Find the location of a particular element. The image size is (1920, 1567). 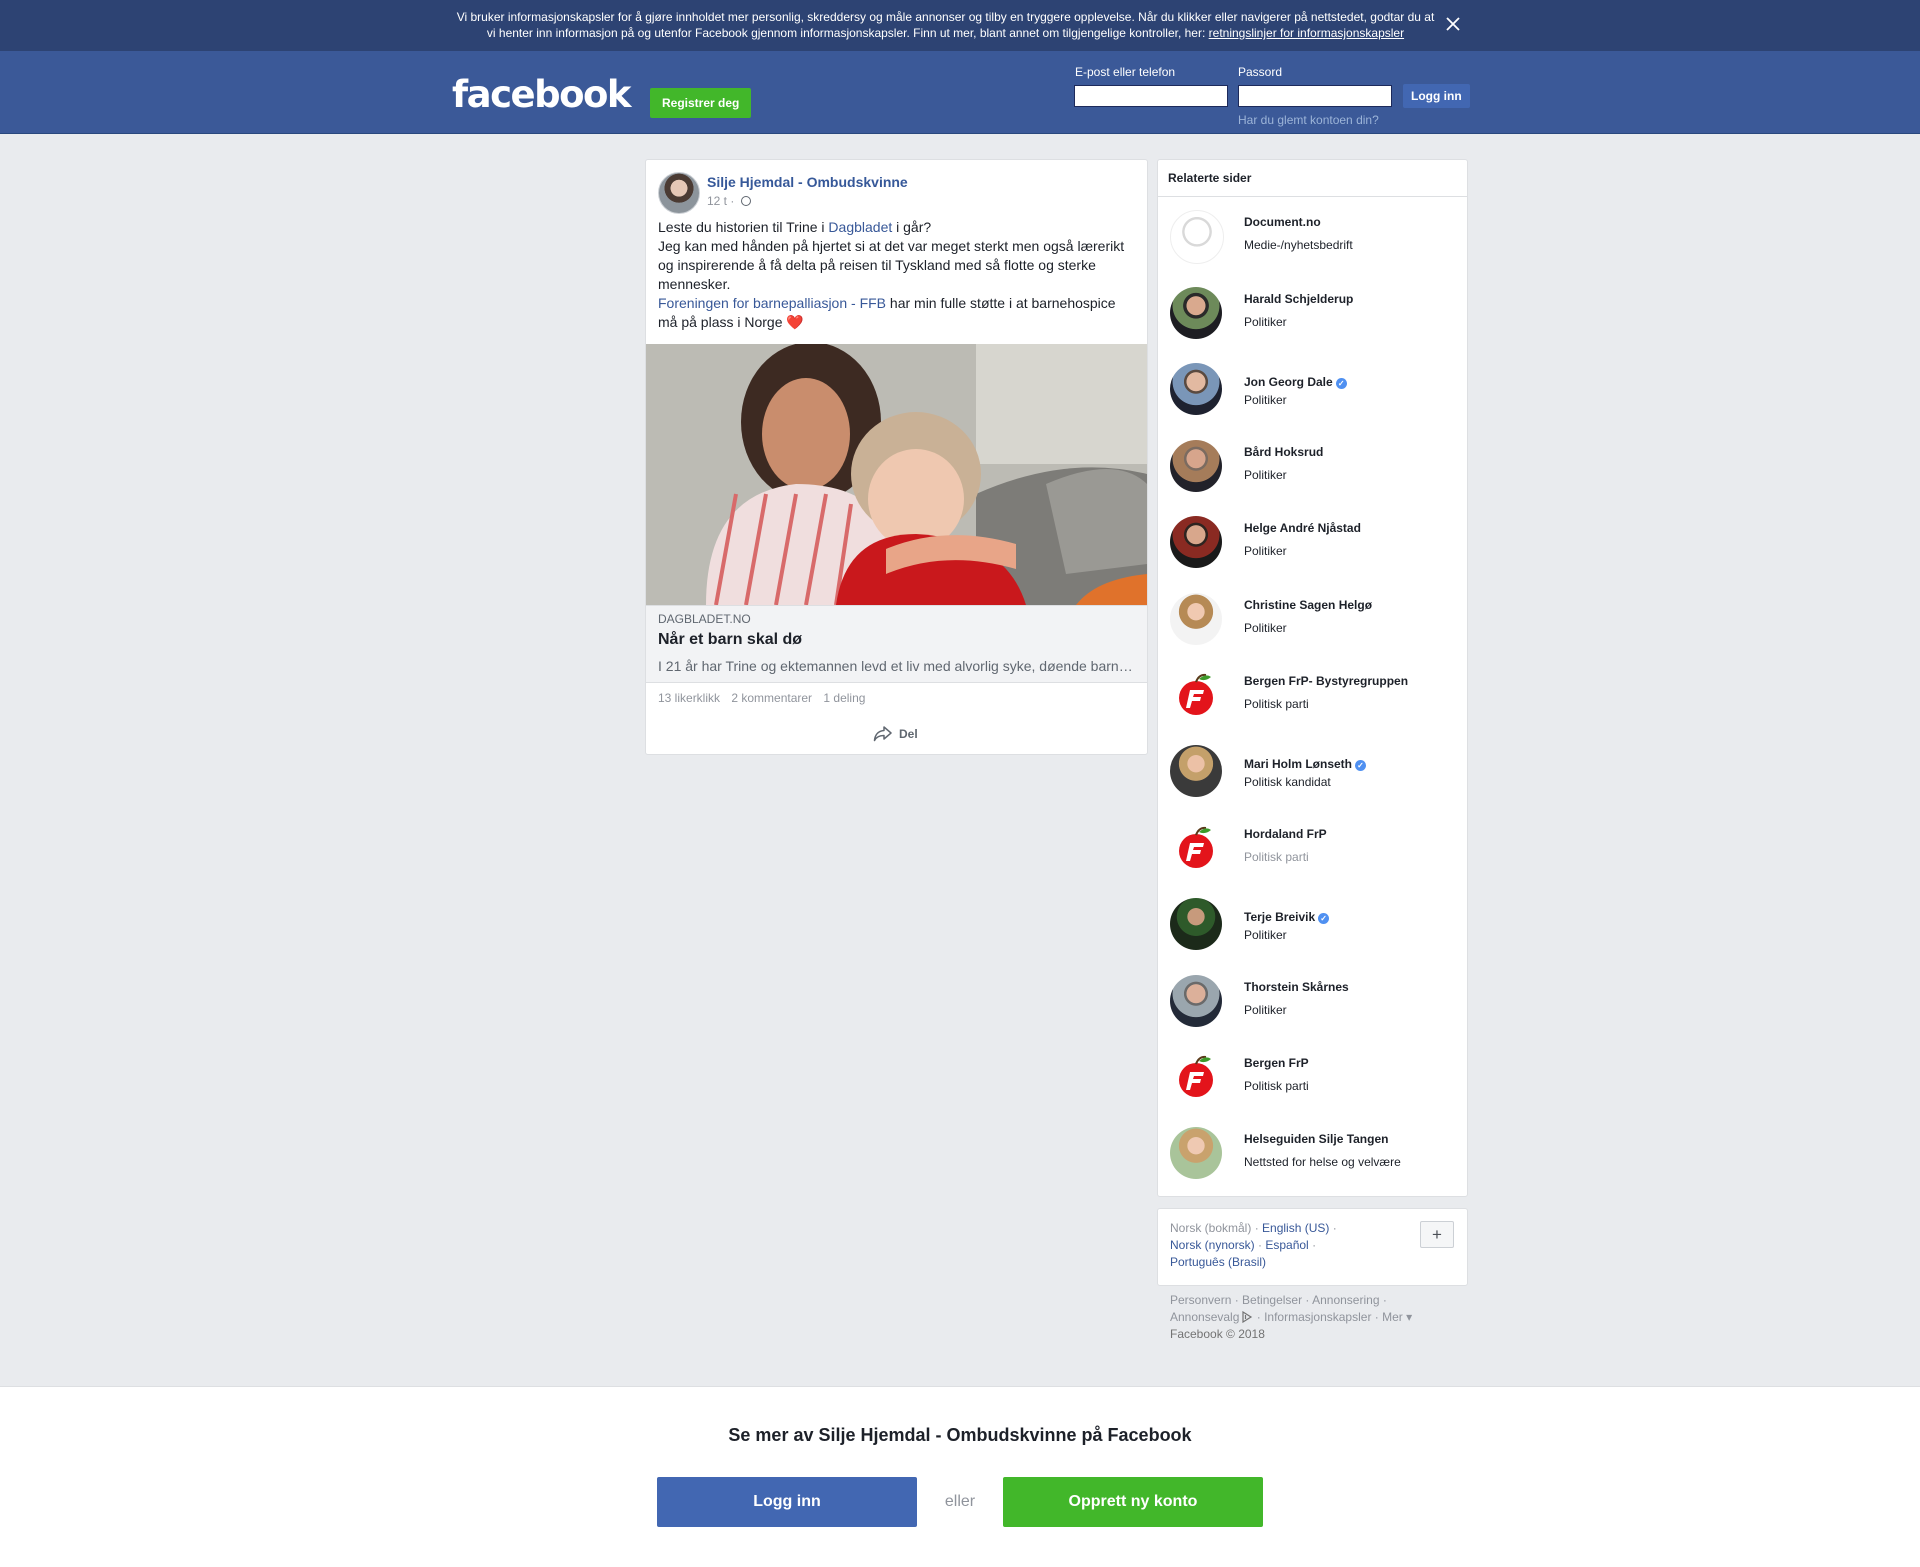

or-text: eller is located at coordinates (960, 1501).